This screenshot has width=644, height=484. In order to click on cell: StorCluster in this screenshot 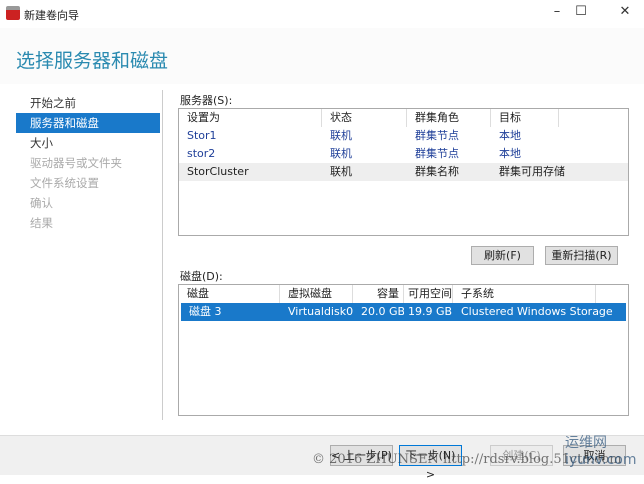, I will do `click(218, 171)`.